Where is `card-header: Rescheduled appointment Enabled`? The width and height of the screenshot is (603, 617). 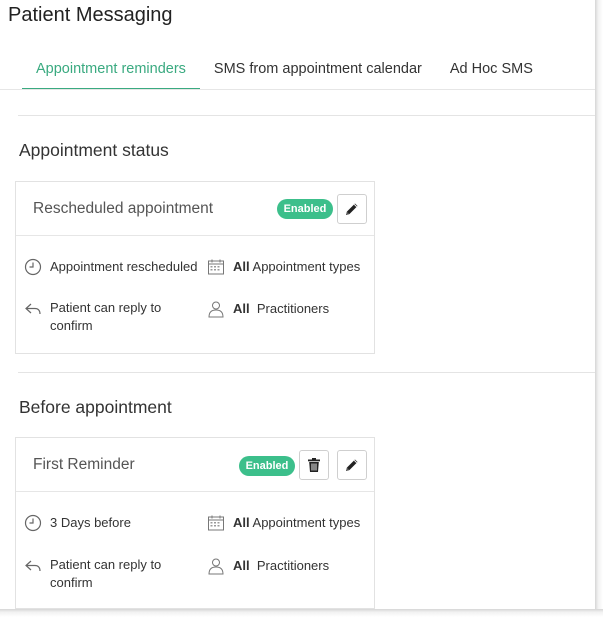 card-header: Rescheduled appointment Enabled is located at coordinates (195, 209).